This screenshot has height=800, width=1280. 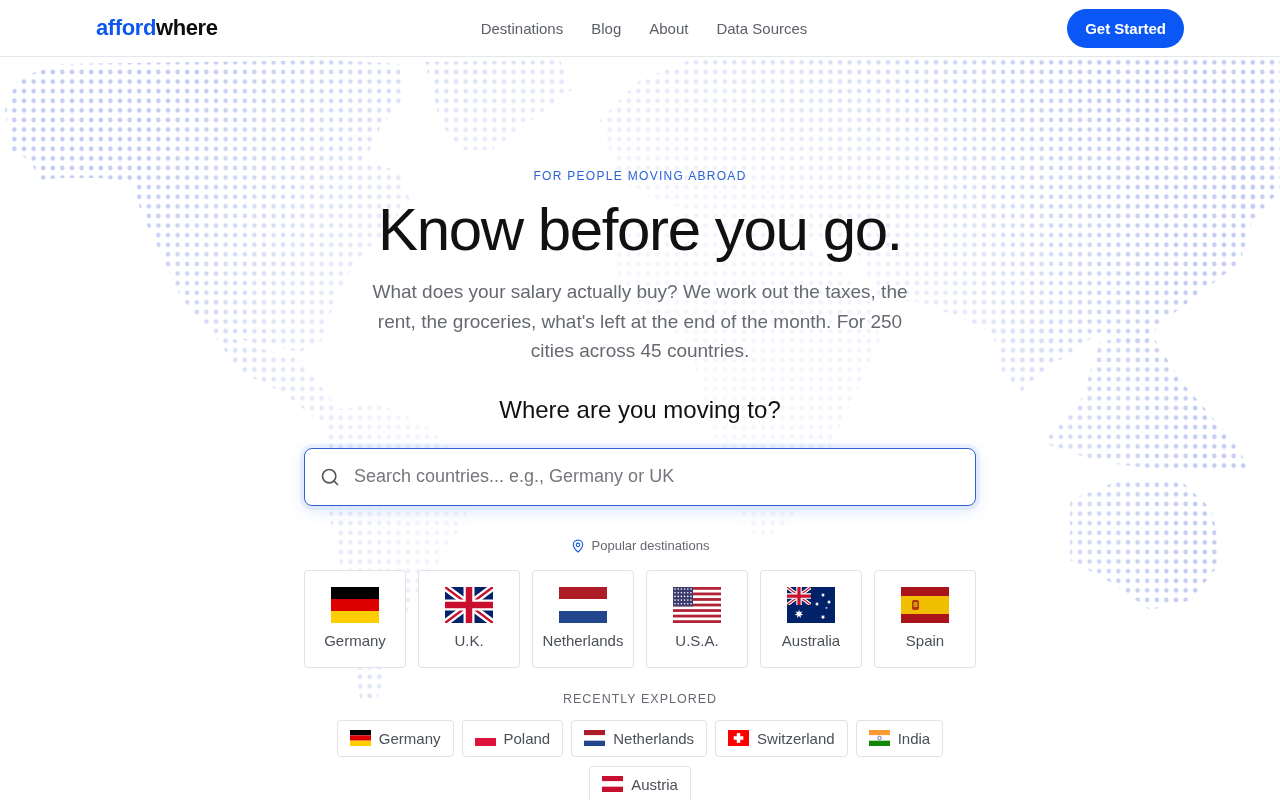 I want to click on destination-card: Australia, so click(x=811, y=618).